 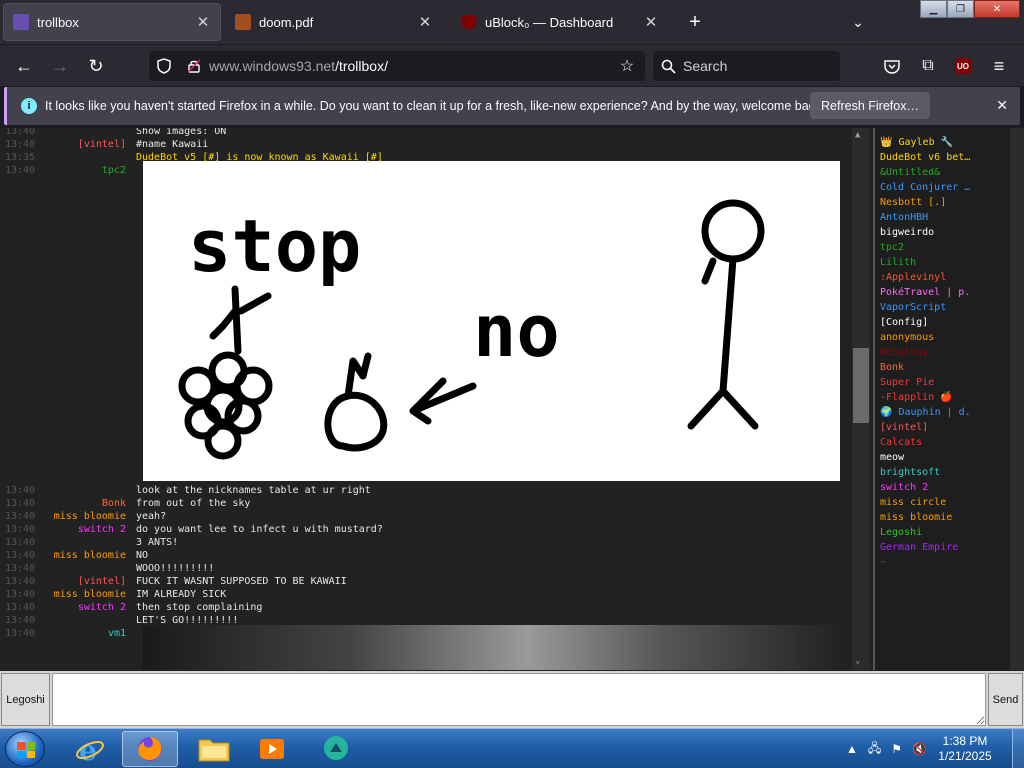 I want to click on internet-explorer-icon: e, so click(x=90, y=749).